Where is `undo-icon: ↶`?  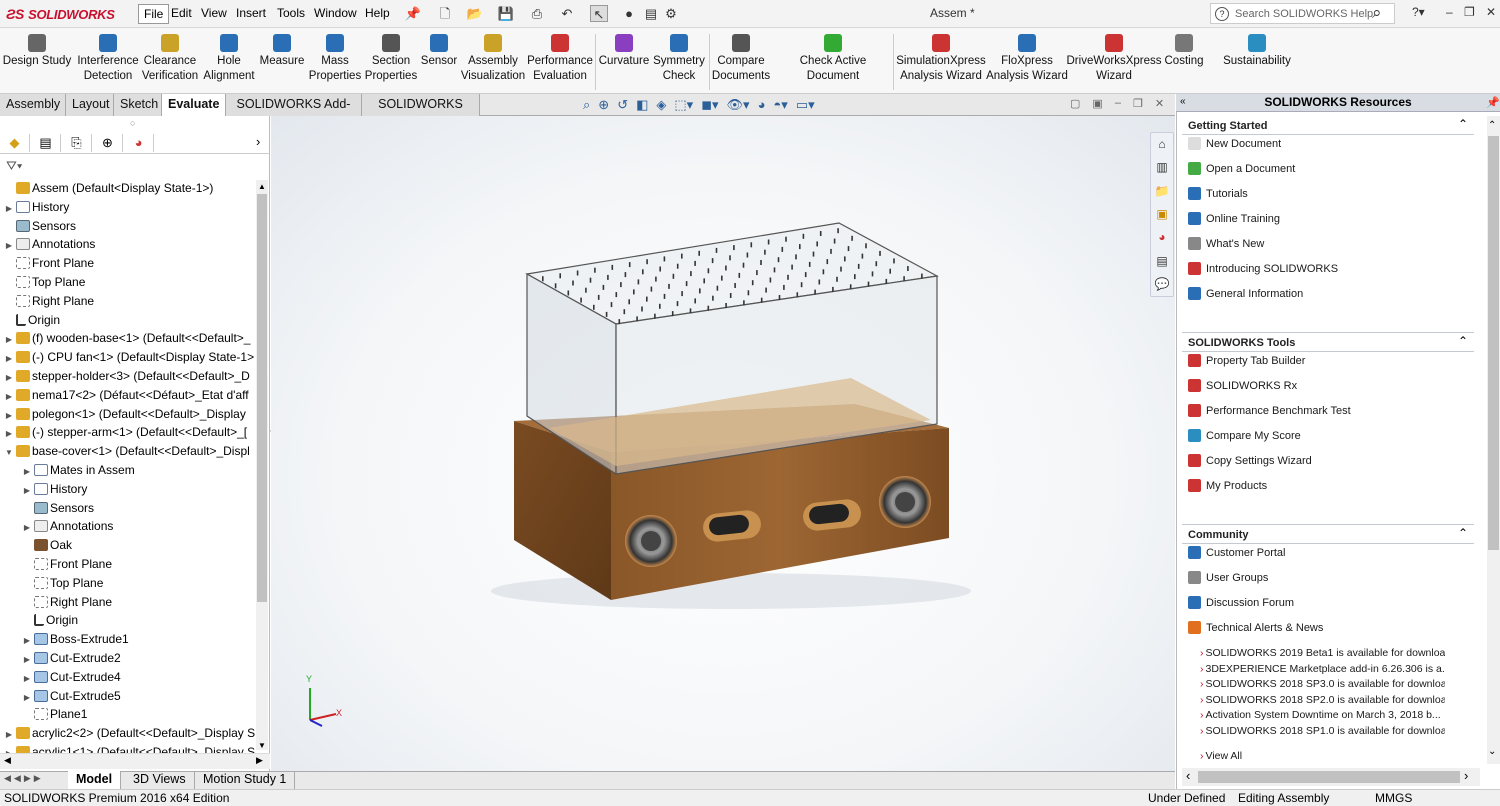 undo-icon: ↶ is located at coordinates (567, 13).